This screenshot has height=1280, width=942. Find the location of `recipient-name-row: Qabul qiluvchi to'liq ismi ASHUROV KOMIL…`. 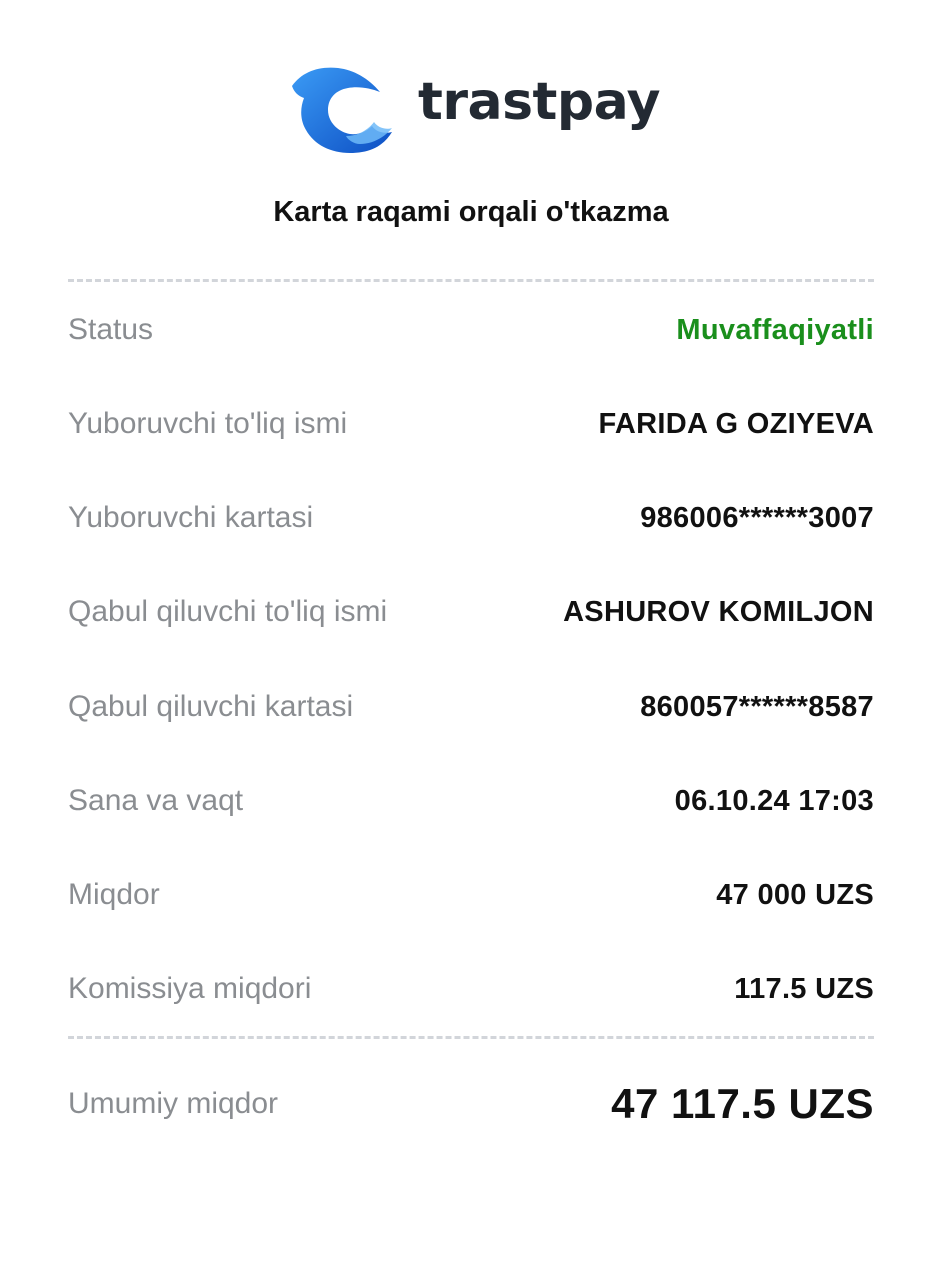

recipient-name-row: Qabul qiluvchi to'liq ismi ASHUROV KOMIL… is located at coordinates (471, 612).